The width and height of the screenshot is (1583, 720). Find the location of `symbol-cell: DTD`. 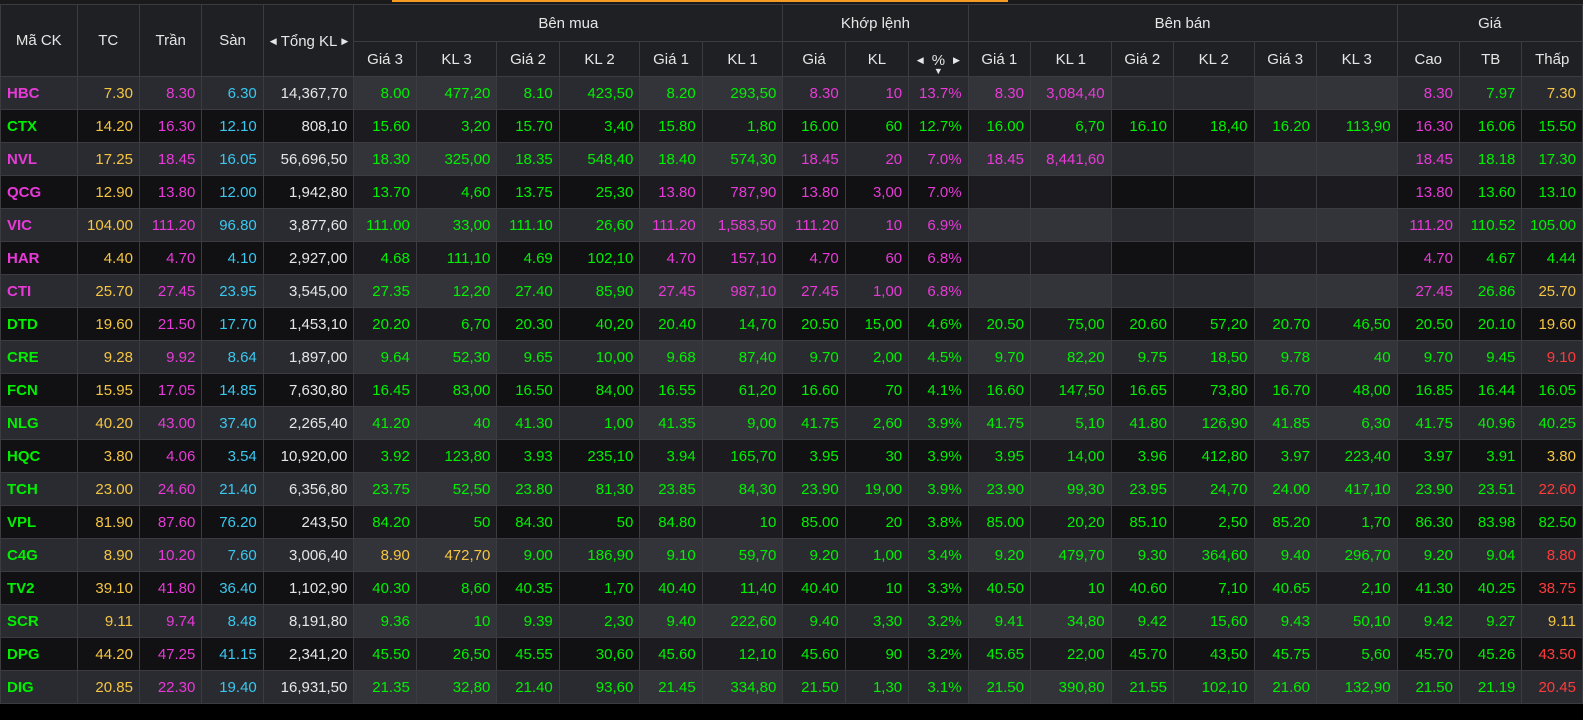

symbol-cell: DTD is located at coordinates (39, 324).